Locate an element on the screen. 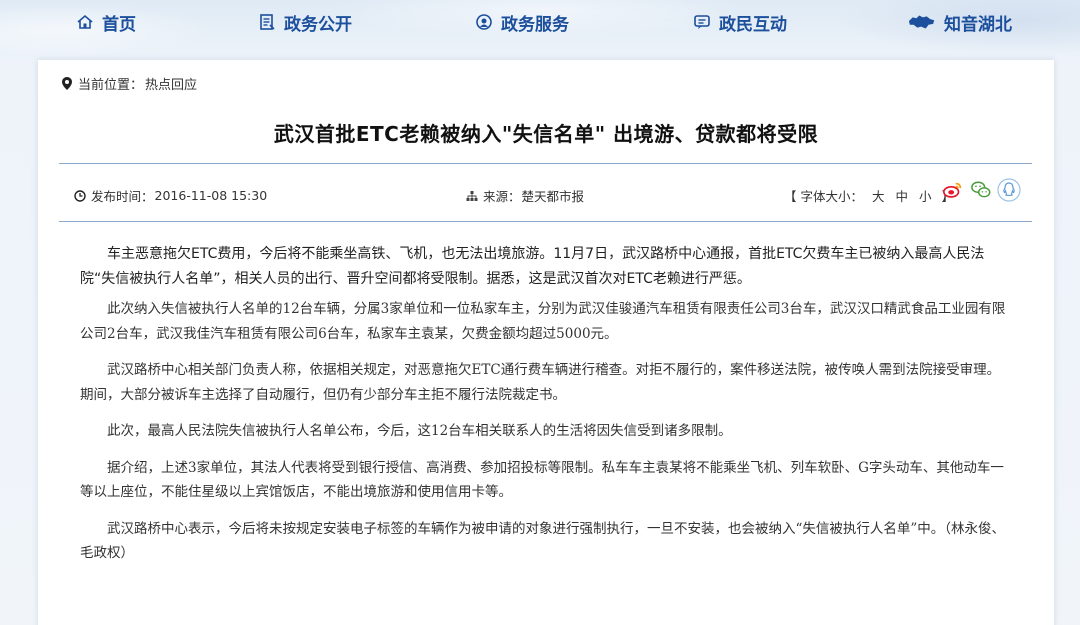  qq-icon is located at coordinates (1009, 190).